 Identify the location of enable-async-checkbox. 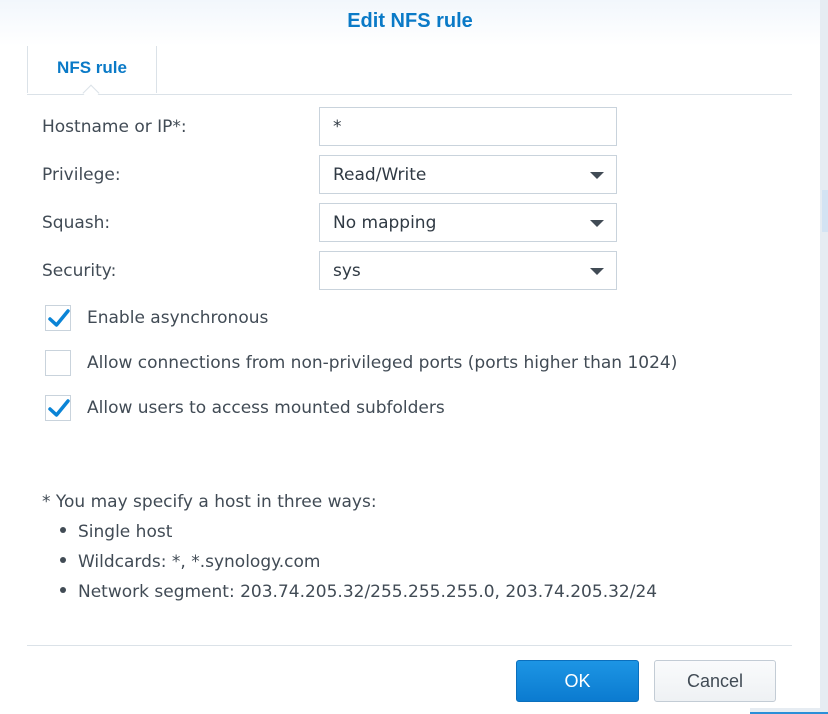
(58, 318).